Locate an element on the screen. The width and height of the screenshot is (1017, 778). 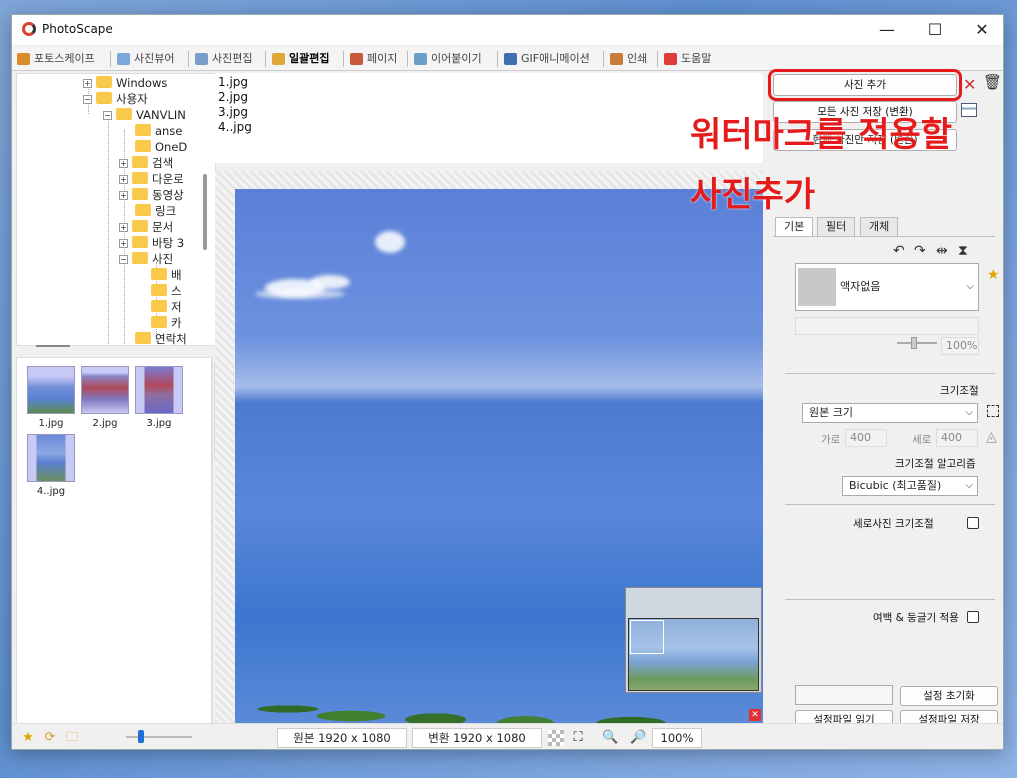
frame-option-field is located at coordinates (887, 326).